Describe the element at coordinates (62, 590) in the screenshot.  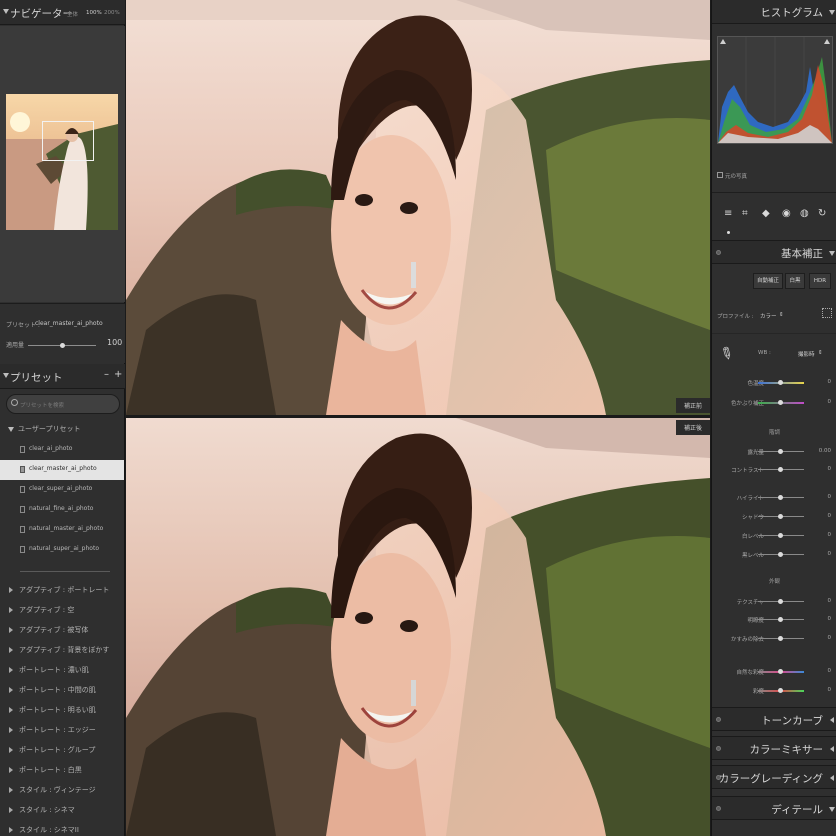
I see `preset-group-item: アダプティブ : ポートレート` at that location.